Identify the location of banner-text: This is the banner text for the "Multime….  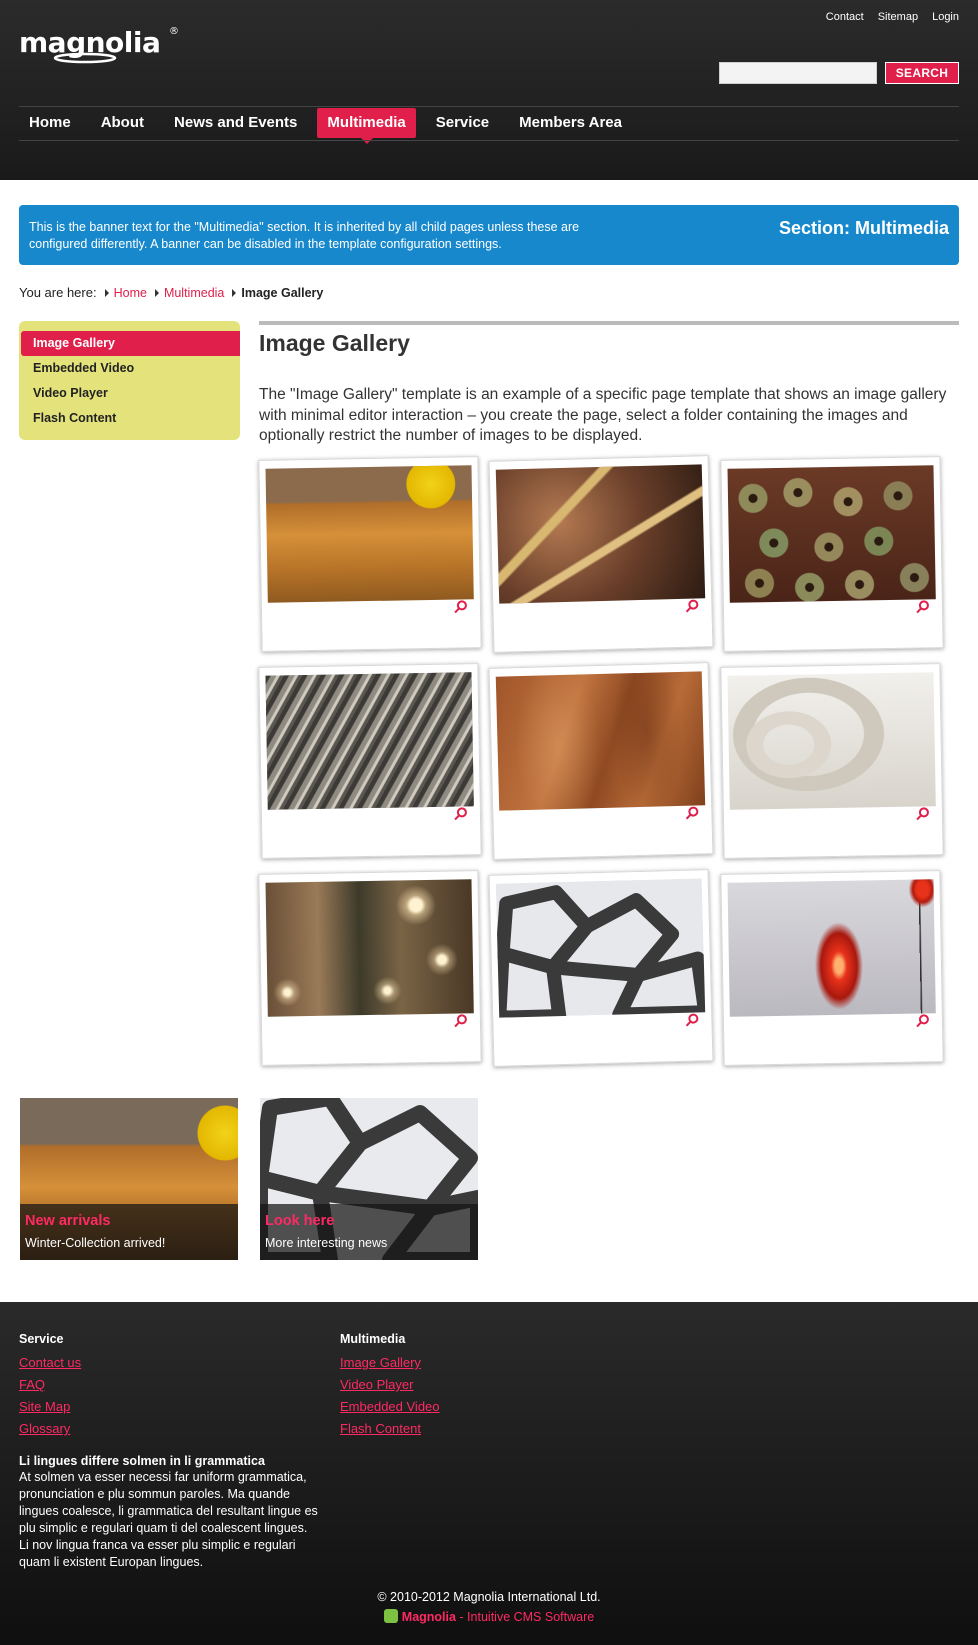
(304, 235).